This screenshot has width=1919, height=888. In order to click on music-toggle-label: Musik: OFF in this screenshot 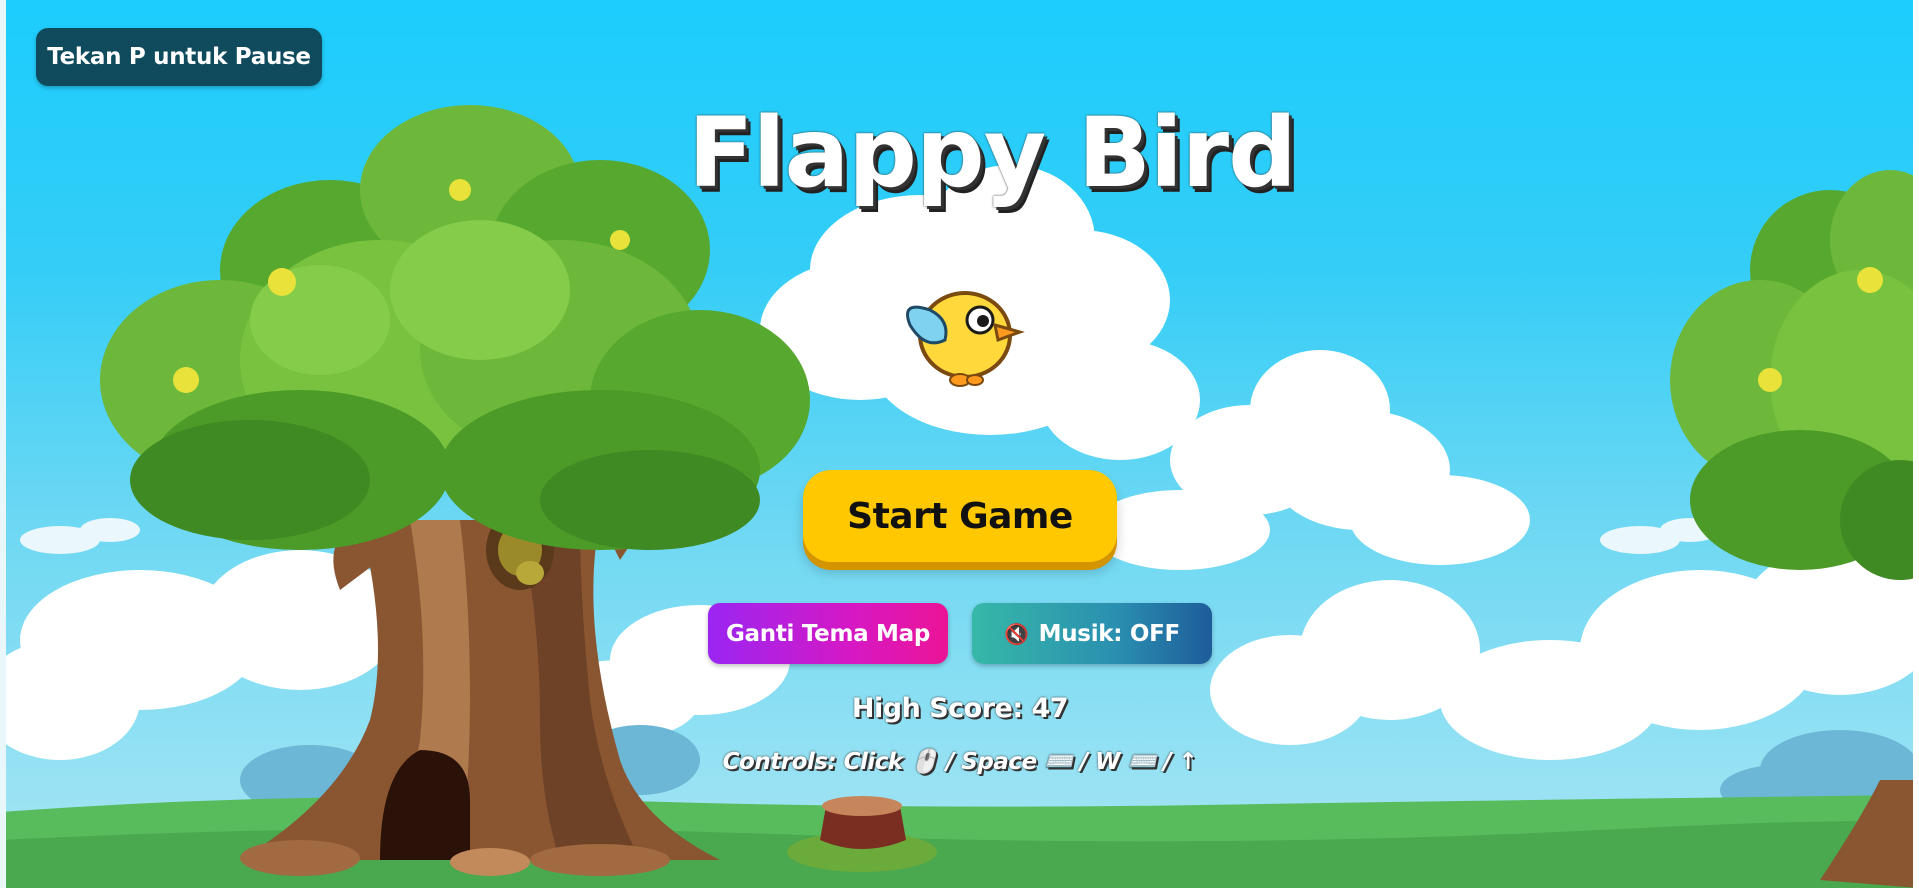, I will do `click(1109, 633)`.